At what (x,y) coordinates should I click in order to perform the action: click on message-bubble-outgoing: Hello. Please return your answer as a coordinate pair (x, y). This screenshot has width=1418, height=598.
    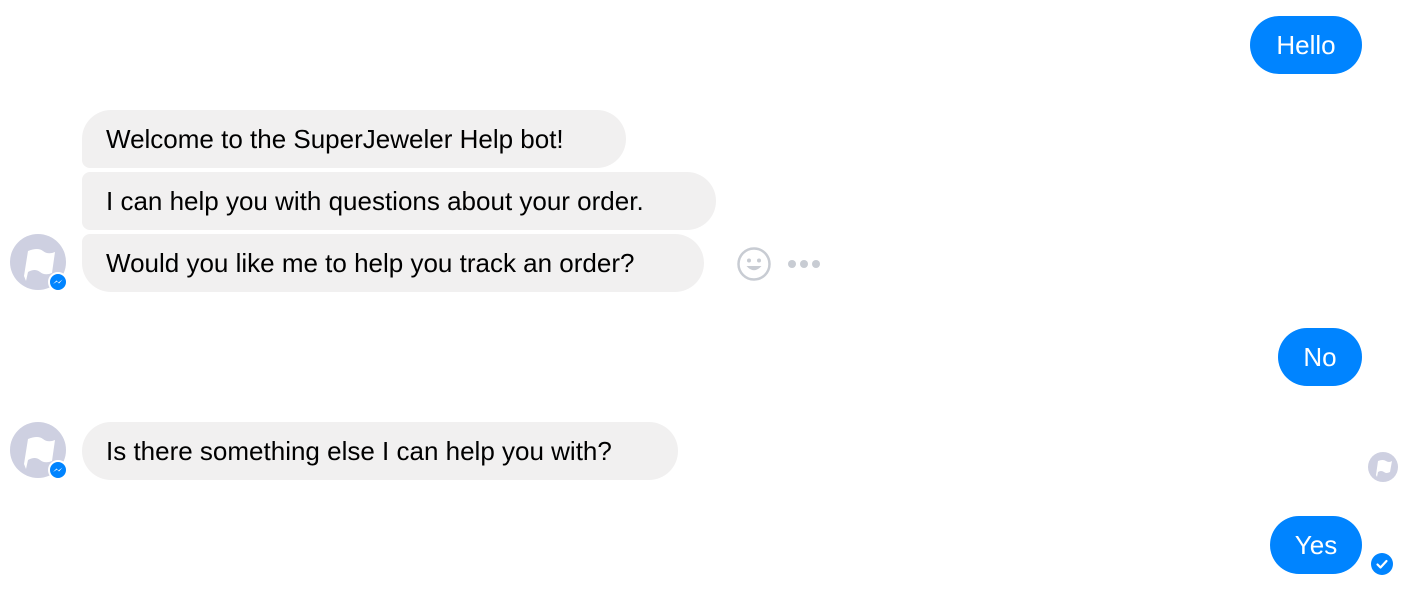
    Looking at the image, I should click on (1306, 45).